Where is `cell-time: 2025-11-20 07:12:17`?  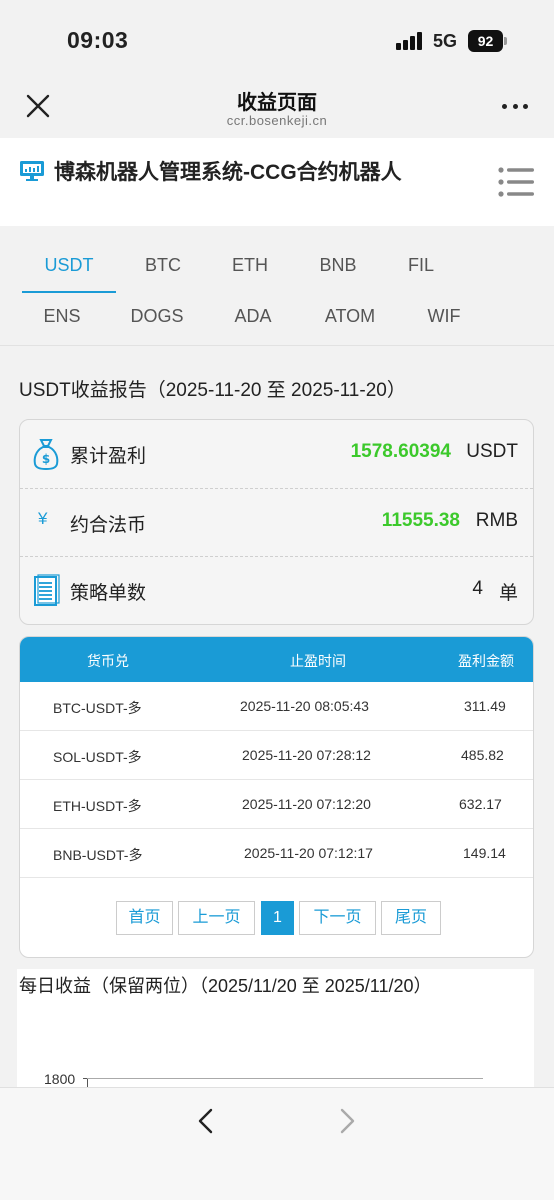
cell-time: 2025-11-20 07:12:17 is located at coordinates (308, 853).